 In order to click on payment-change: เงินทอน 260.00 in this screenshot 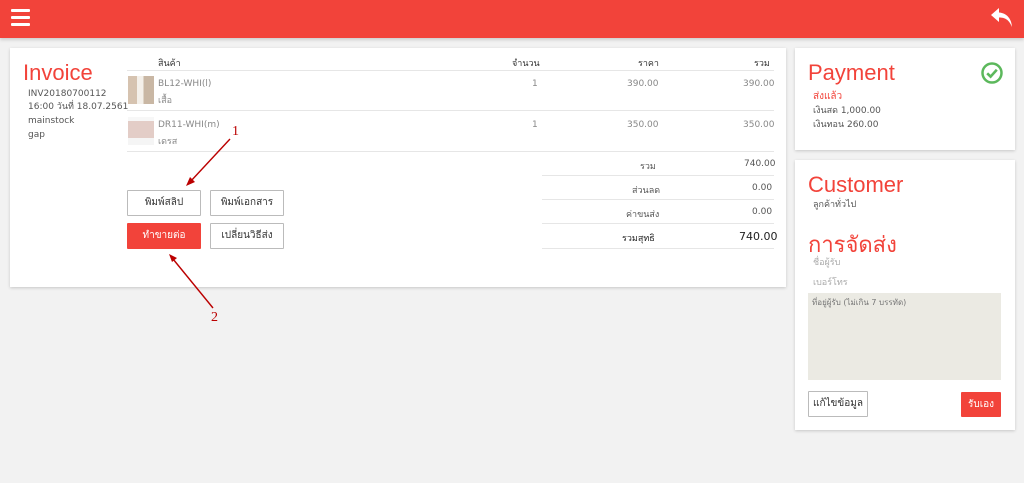, I will do `click(846, 125)`.